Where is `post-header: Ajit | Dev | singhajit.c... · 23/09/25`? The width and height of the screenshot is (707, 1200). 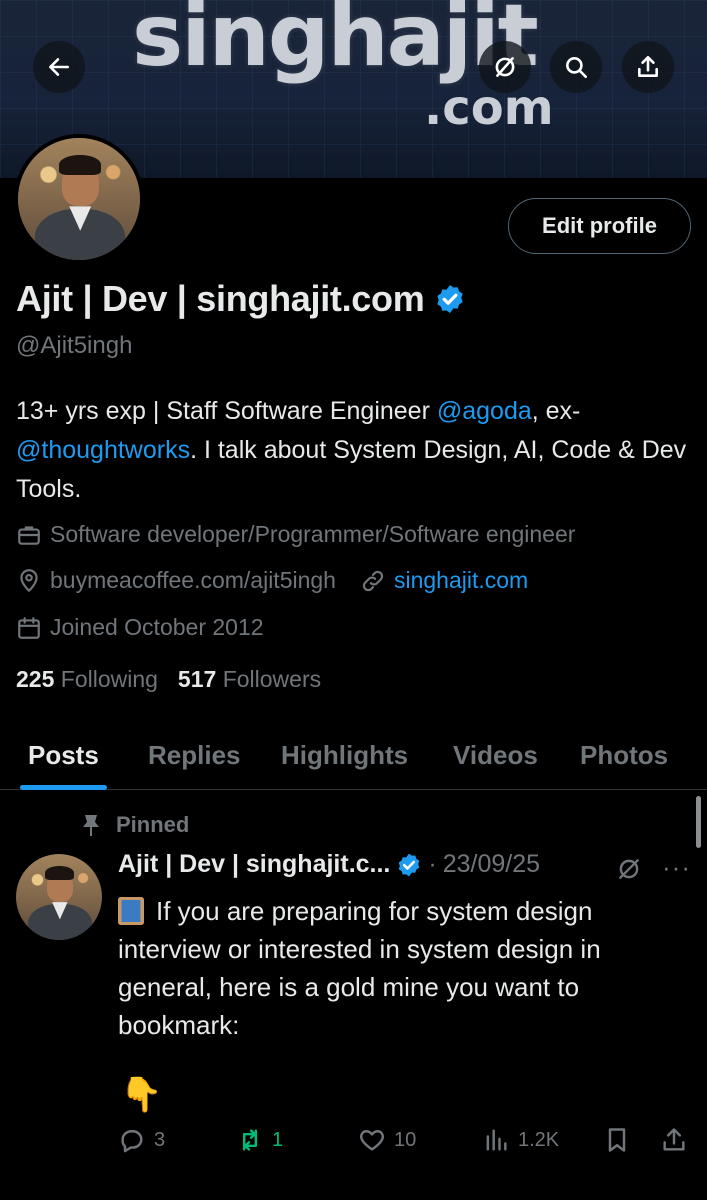 post-header: Ajit | Dev | singhajit.c... · 23/09/25 is located at coordinates (329, 864).